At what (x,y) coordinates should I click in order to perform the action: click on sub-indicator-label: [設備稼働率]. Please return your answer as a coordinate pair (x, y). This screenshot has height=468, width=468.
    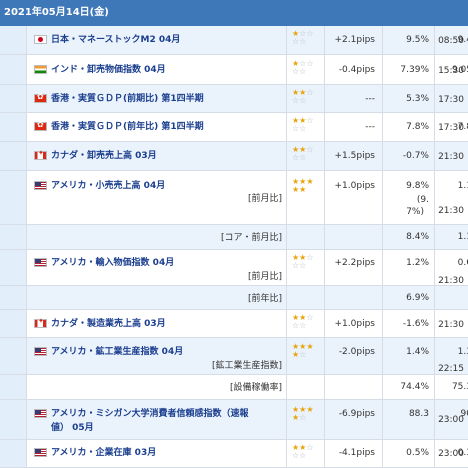
    Looking at the image, I should click on (255, 388).